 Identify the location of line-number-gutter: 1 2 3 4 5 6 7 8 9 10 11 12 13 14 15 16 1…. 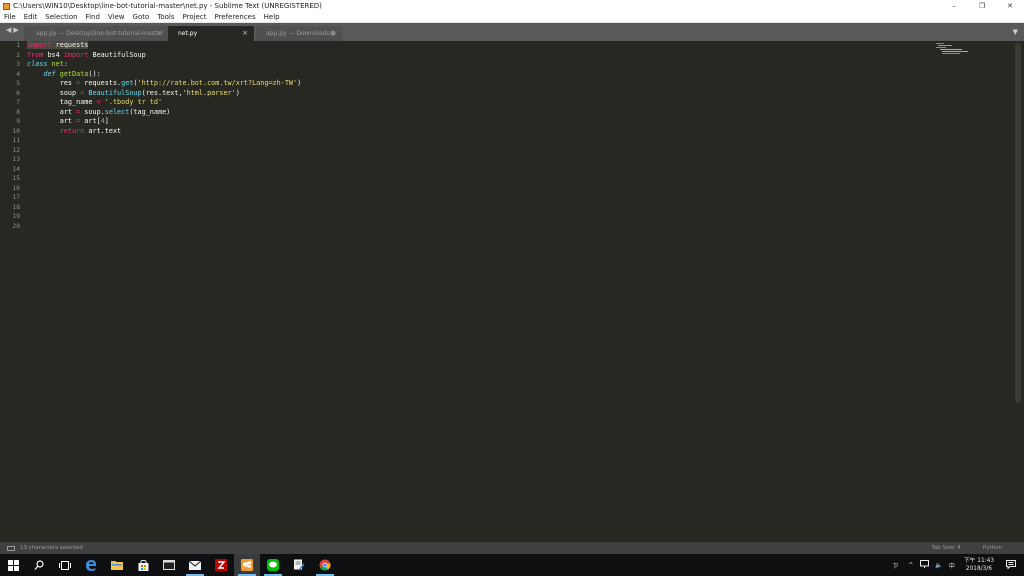
(10, 136).